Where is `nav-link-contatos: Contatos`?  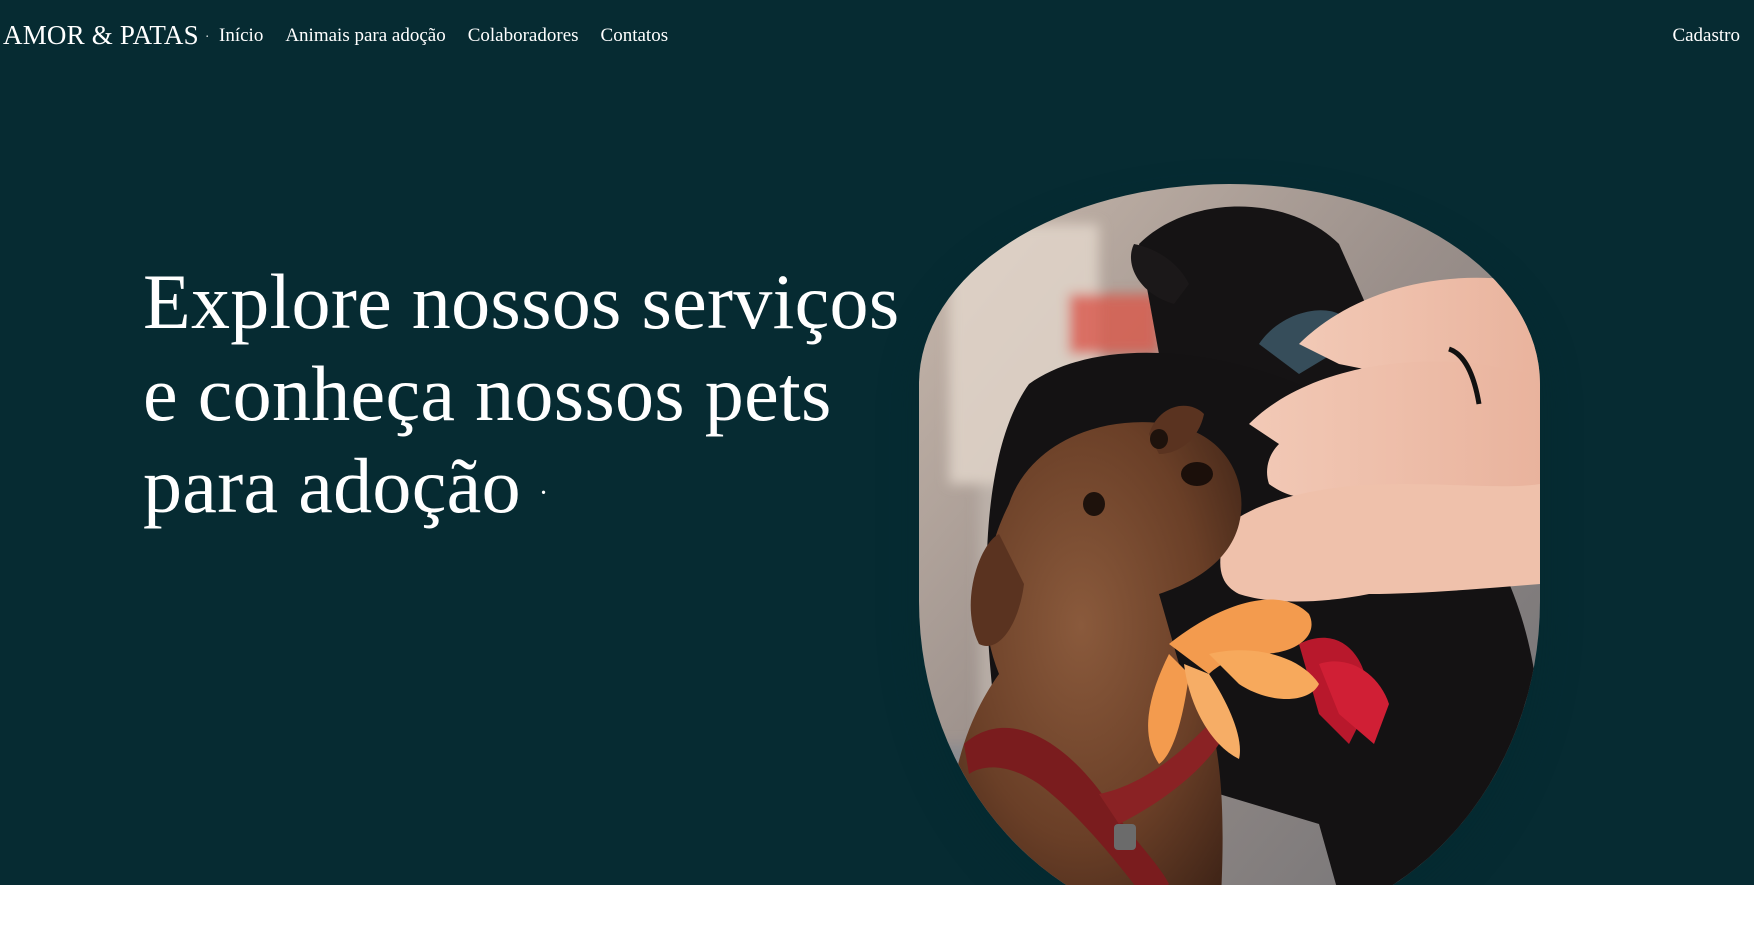
nav-link-contatos: Contatos is located at coordinates (635, 36).